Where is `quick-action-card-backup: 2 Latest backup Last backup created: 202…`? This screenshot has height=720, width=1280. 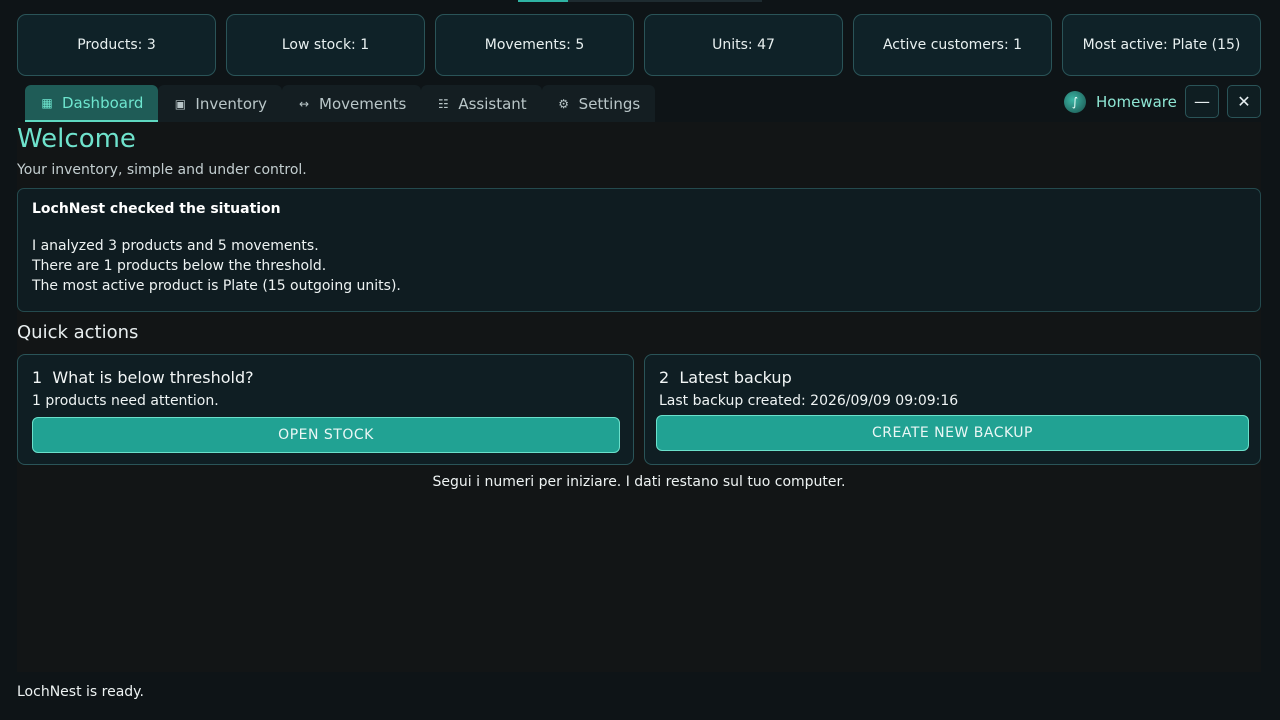 quick-action-card-backup: 2 Latest backup Last backup created: 202… is located at coordinates (952, 409).